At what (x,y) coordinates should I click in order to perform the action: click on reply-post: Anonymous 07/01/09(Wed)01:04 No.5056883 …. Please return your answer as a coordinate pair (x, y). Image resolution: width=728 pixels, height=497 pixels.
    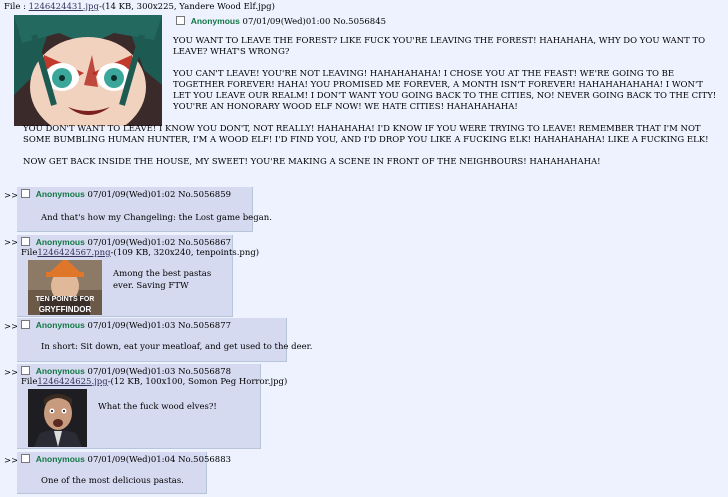
    Looking at the image, I should click on (124, 473).